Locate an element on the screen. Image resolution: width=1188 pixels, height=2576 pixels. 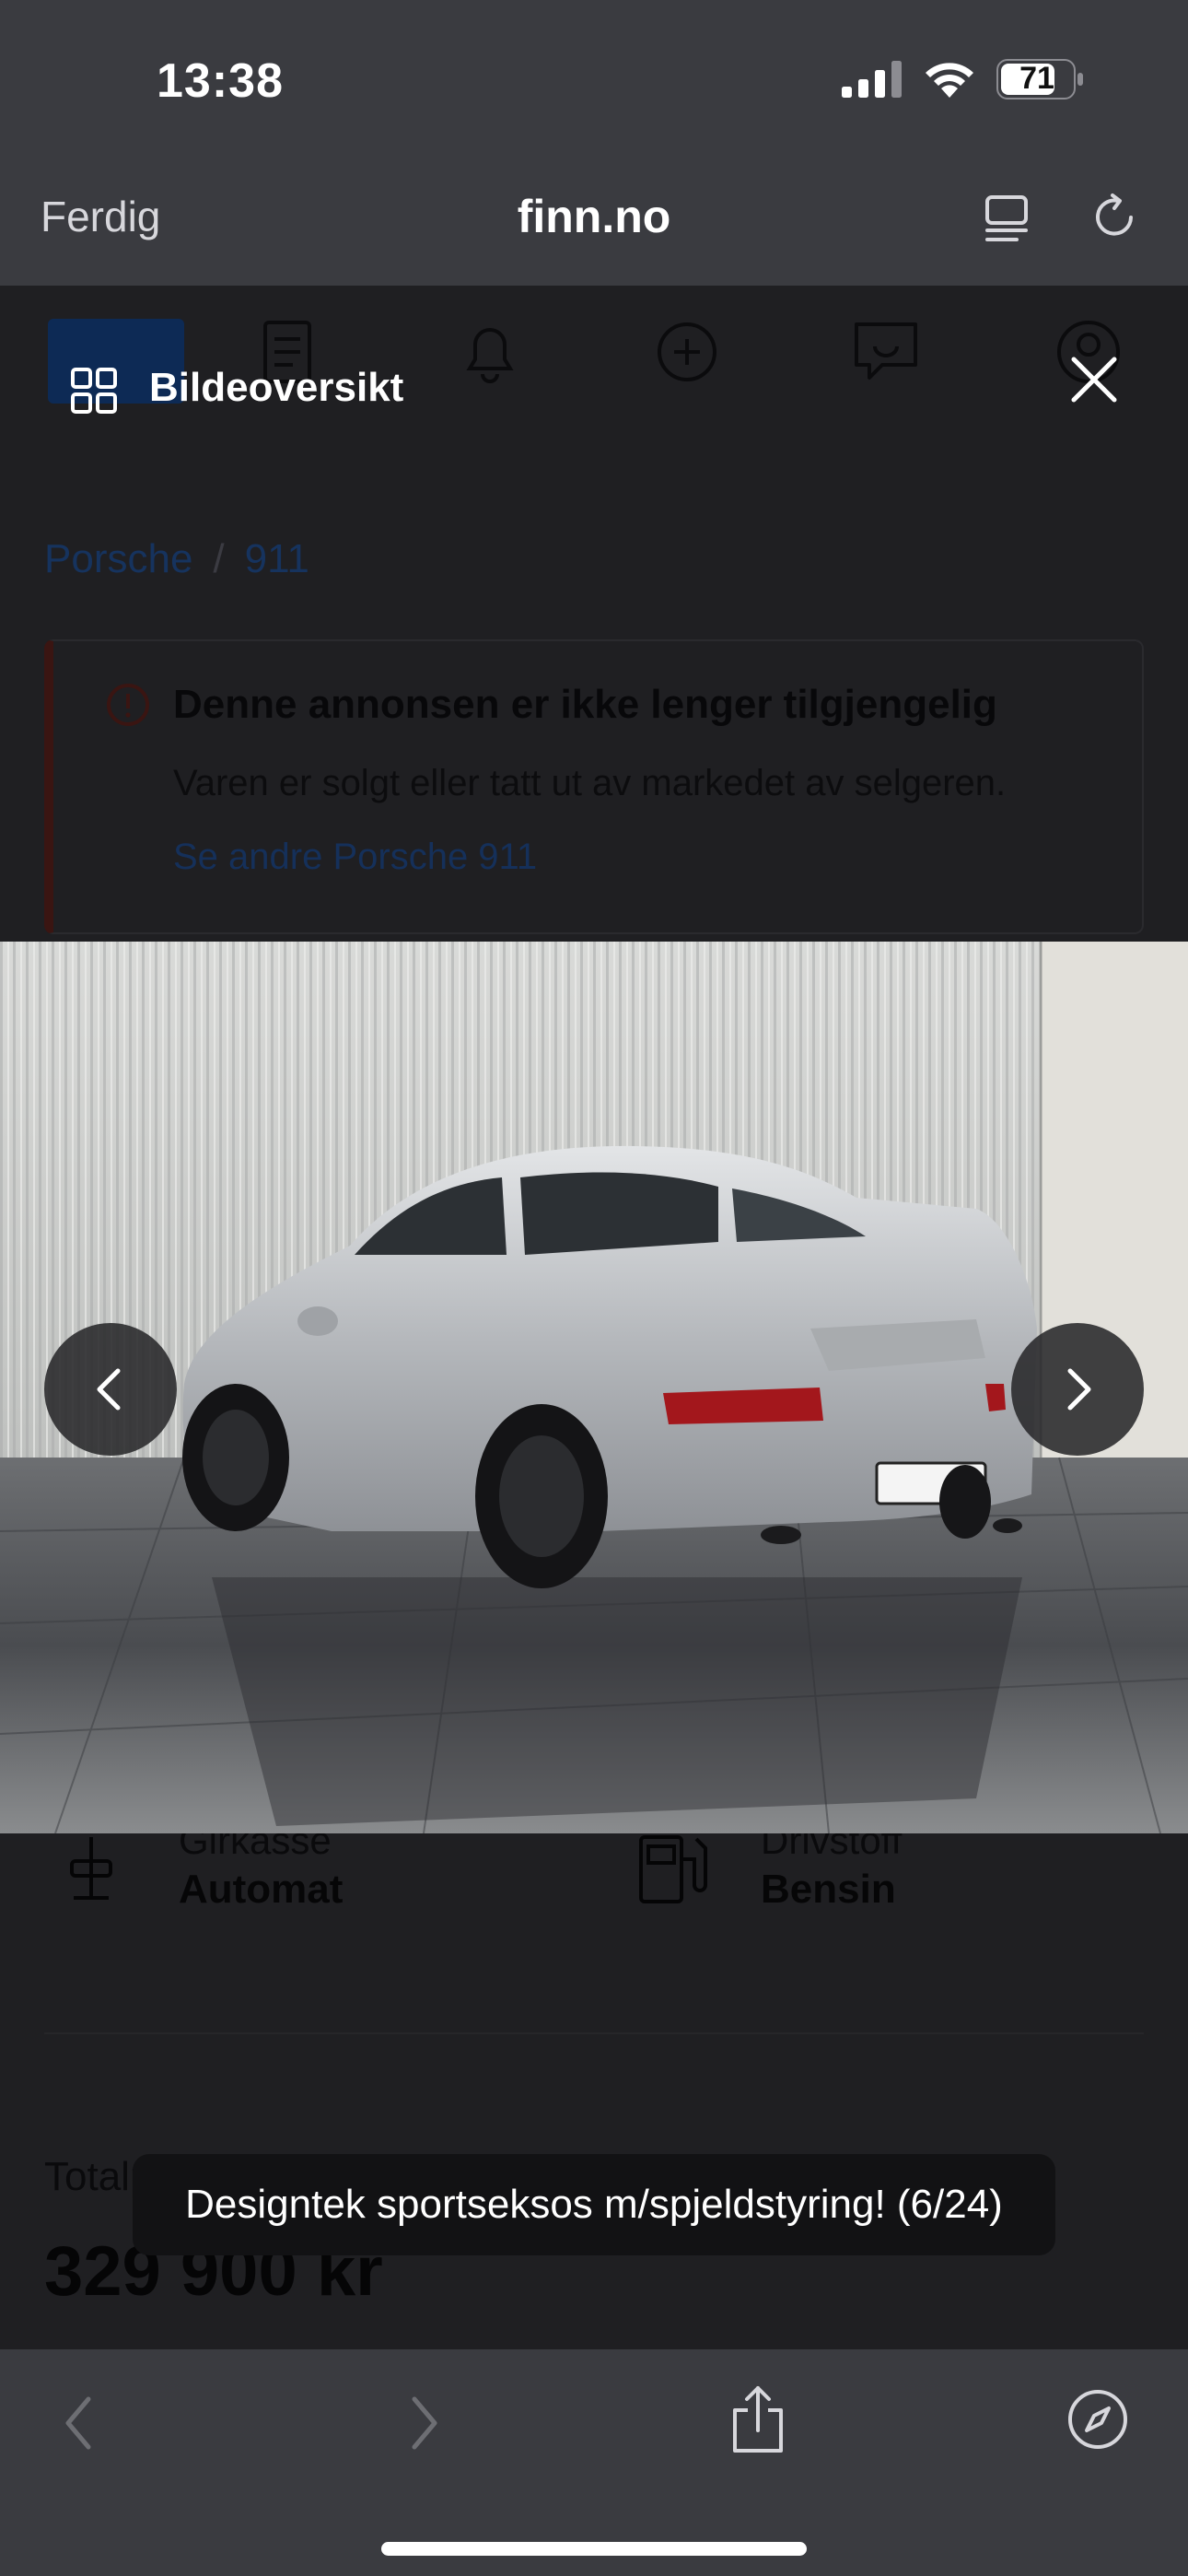
messages-icon is located at coordinates (886, 352).